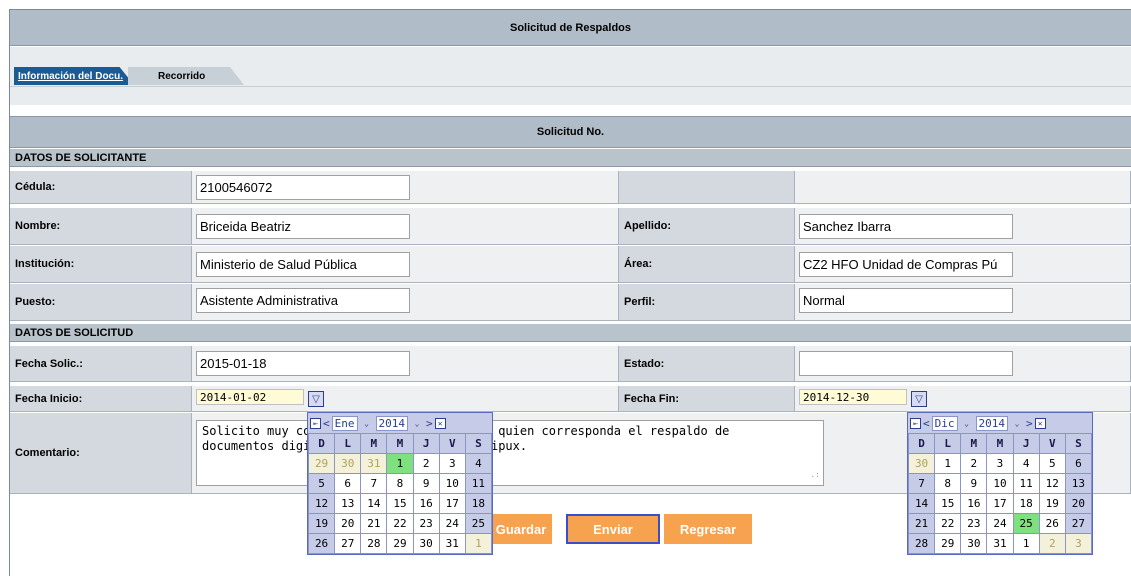  What do you see at coordinates (613, 529) in the screenshot?
I see `enviar-button: Enviar` at bounding box center [613, 529].